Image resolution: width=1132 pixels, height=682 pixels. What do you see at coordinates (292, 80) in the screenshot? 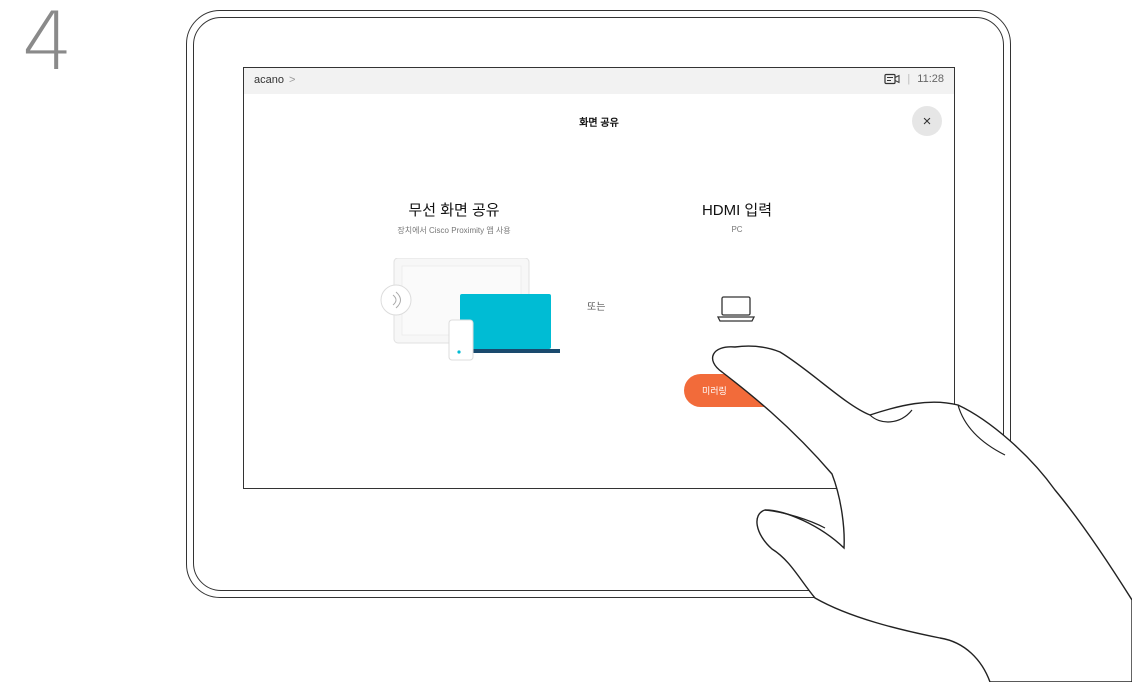
I see `chevron-right-icon: >` at bounding box center [292, 80].